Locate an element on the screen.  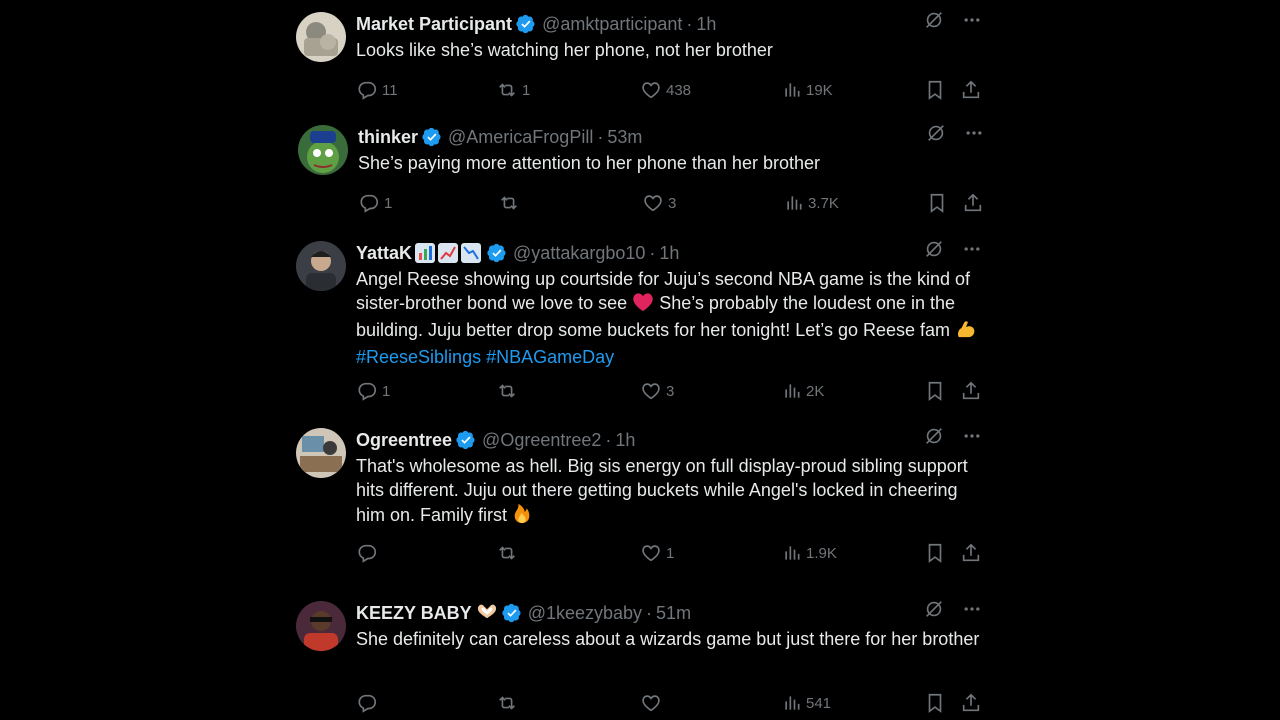
like-button: 438 is located at coordinates (665, 90).